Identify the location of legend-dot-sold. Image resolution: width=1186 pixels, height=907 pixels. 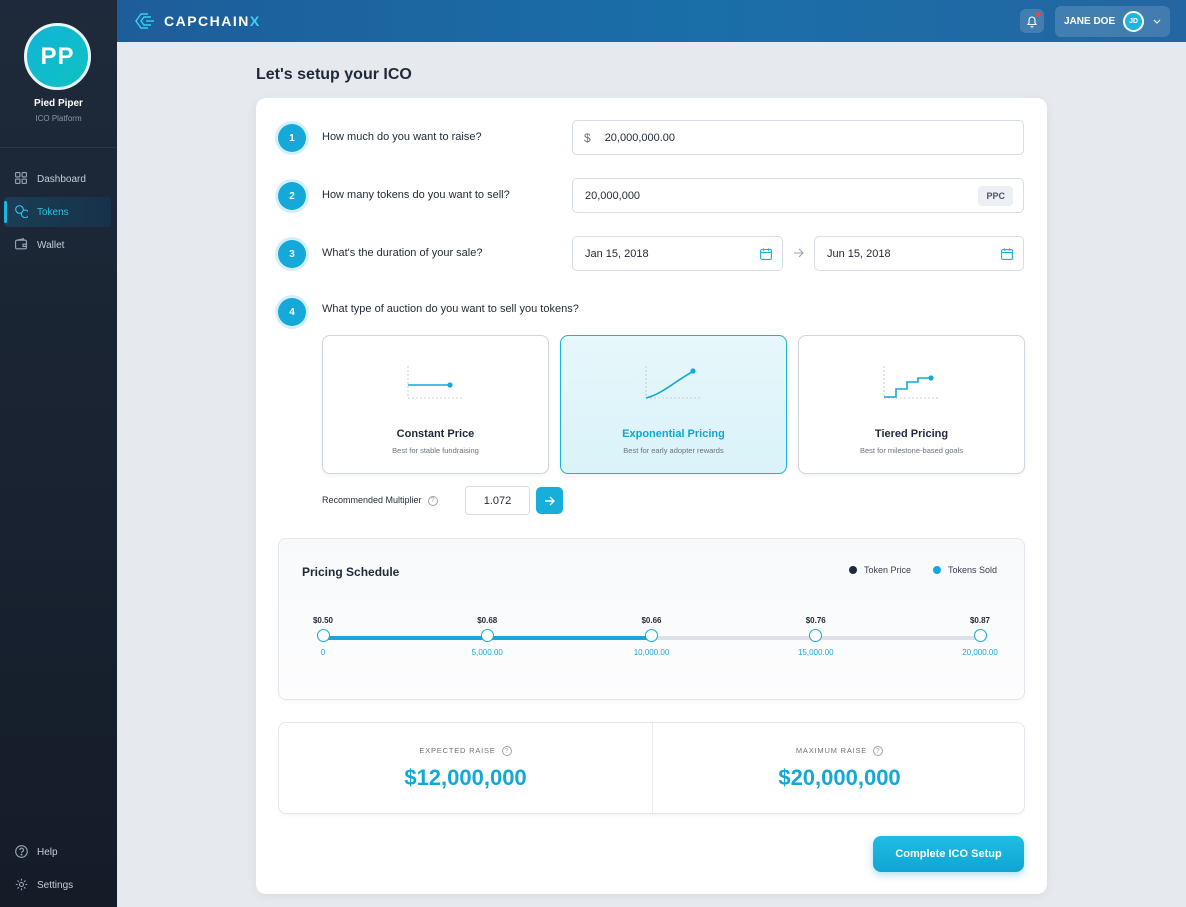
(937, 570).